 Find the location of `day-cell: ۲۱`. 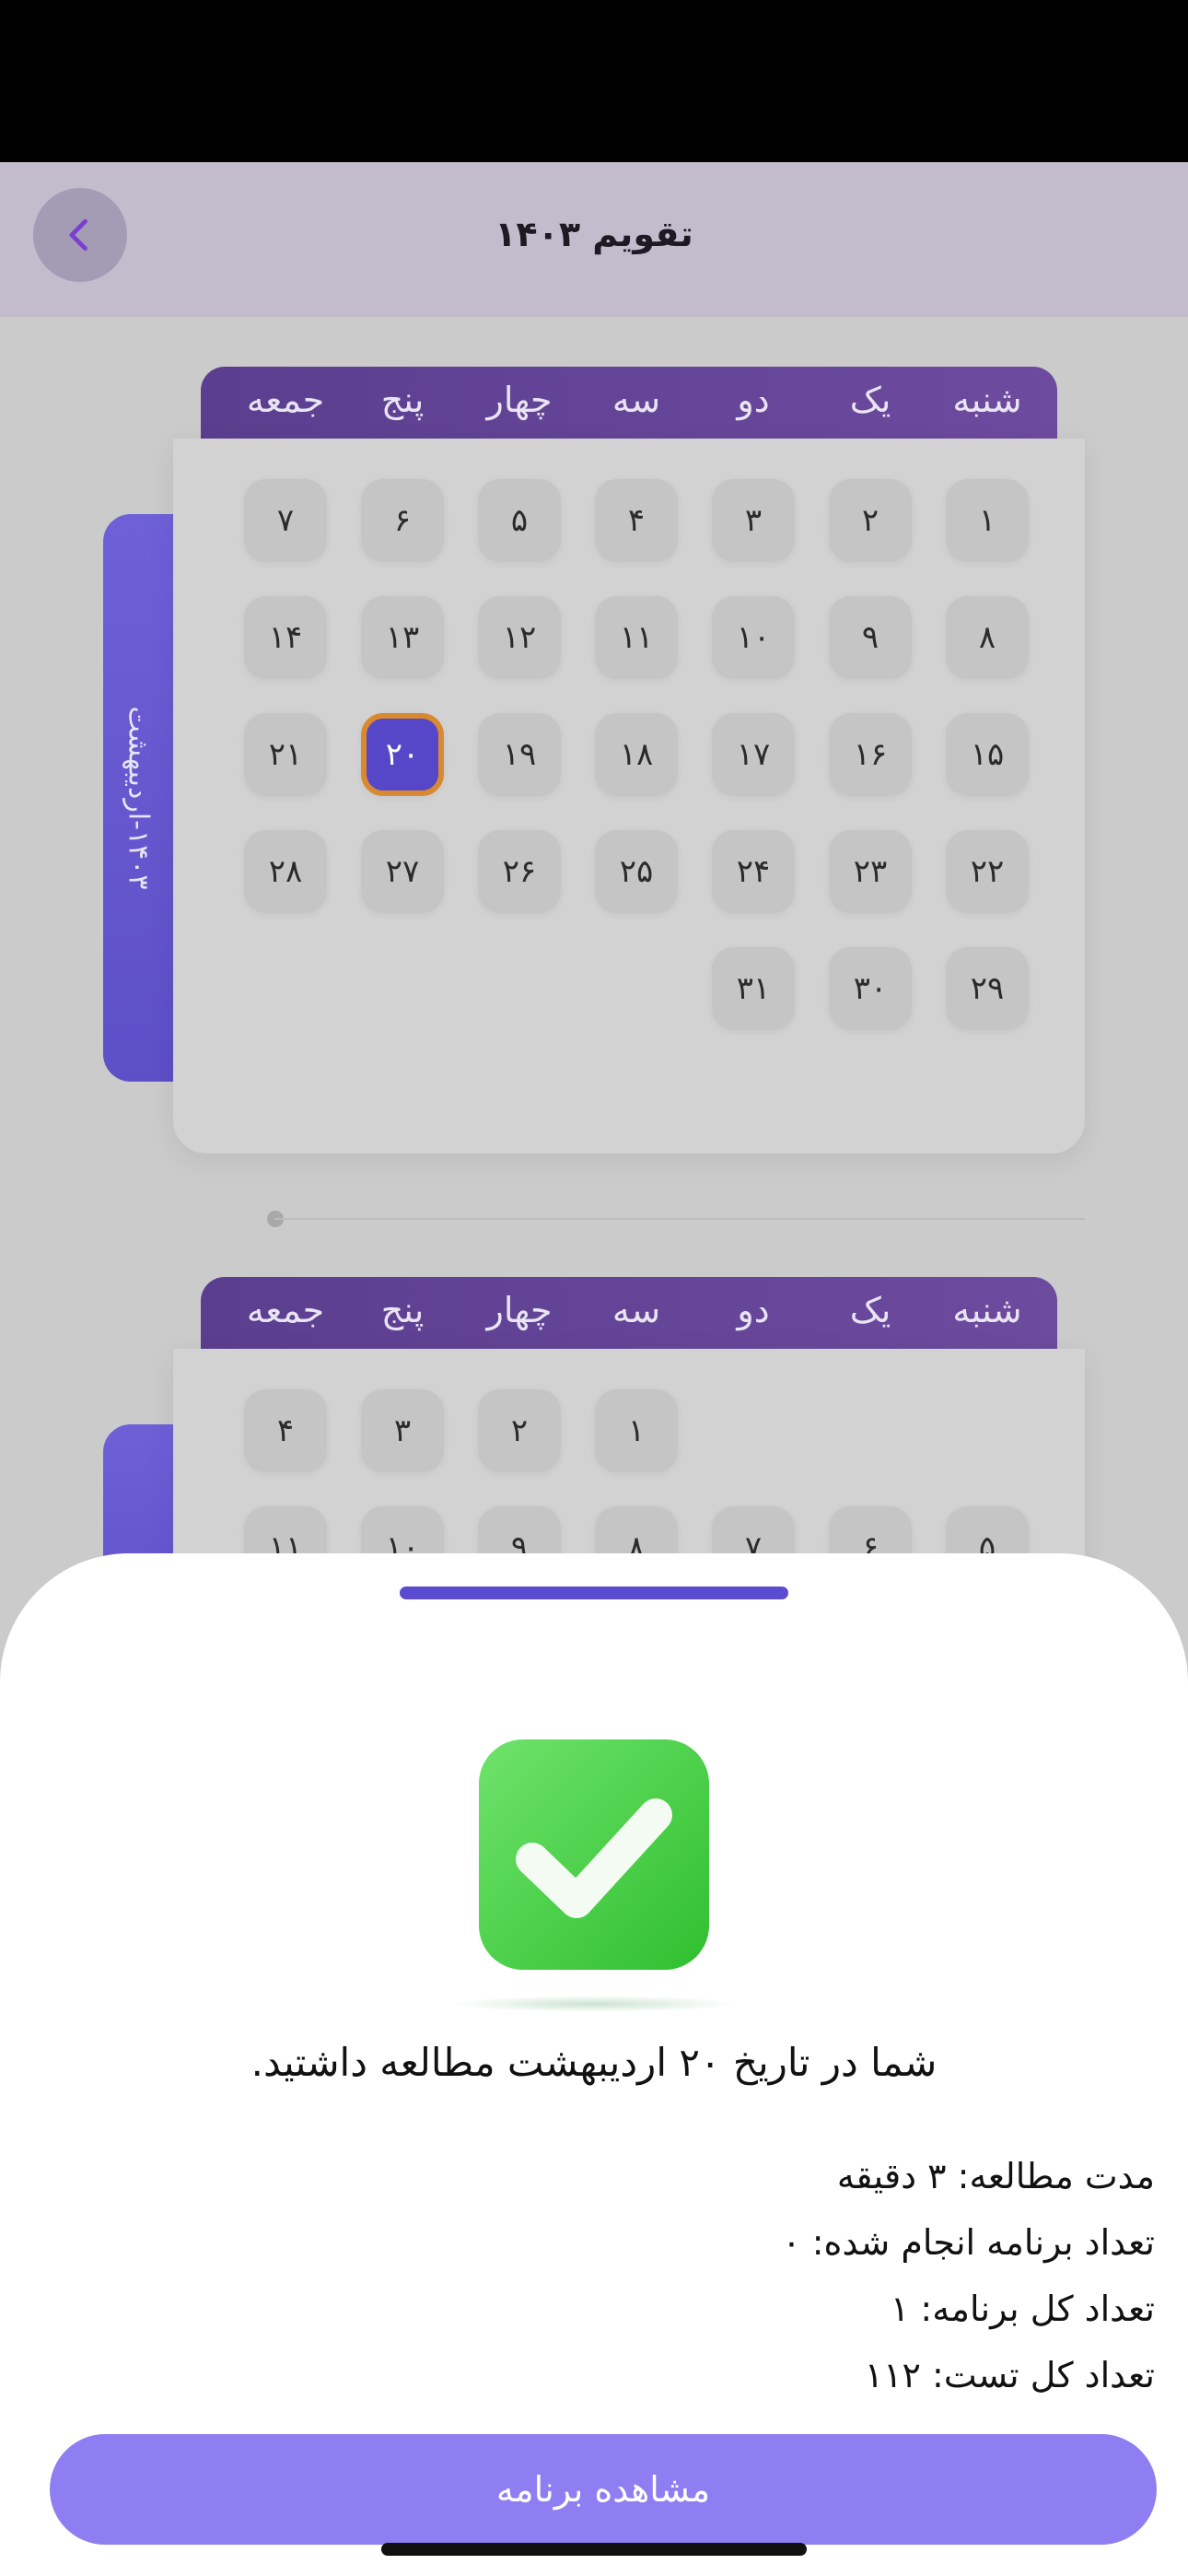

day-cell: ۲۱ is located at coordinates (285, 754).